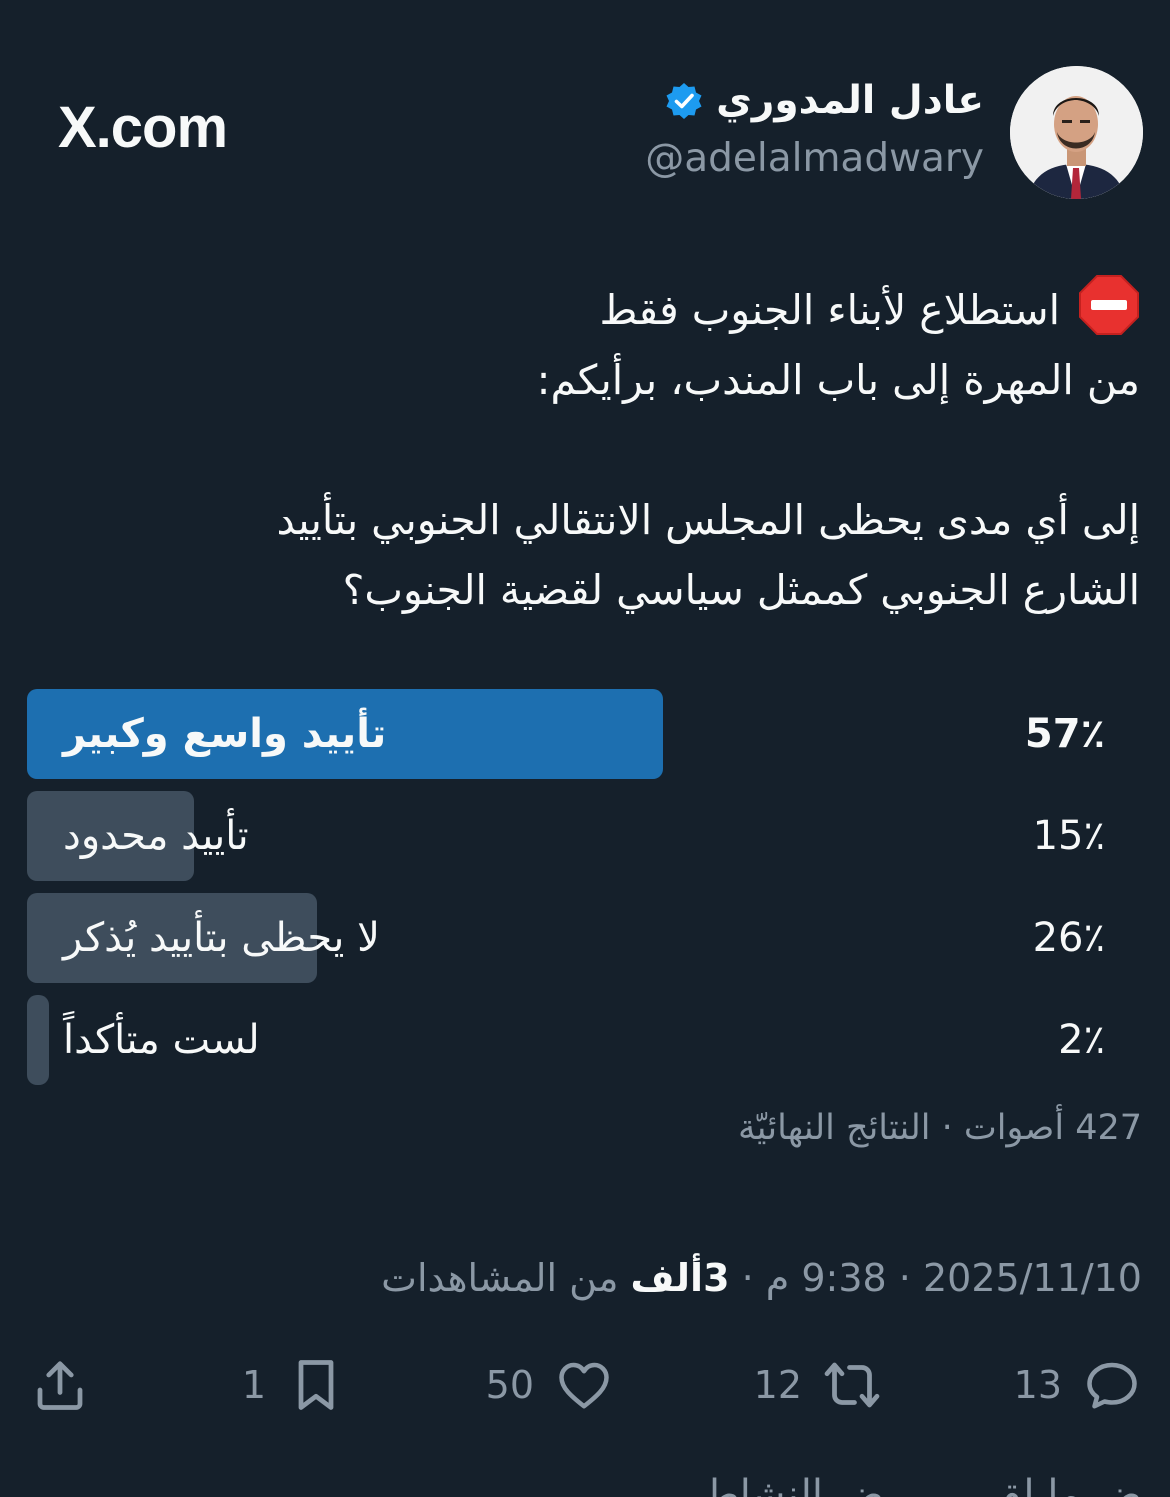  What do you see at coordinates (1078, 1385) in the screenshot?
I see `reply-button: 13` at bounding box center [1078, 1385].